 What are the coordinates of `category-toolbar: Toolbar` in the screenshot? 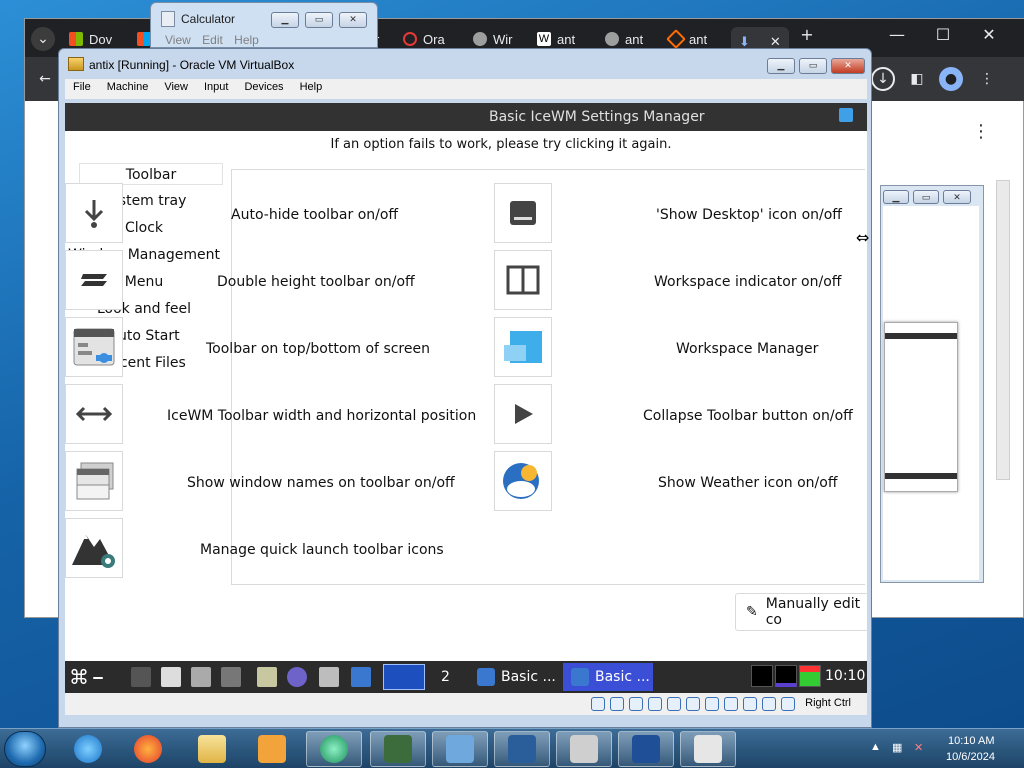 It's located at (151, 174).